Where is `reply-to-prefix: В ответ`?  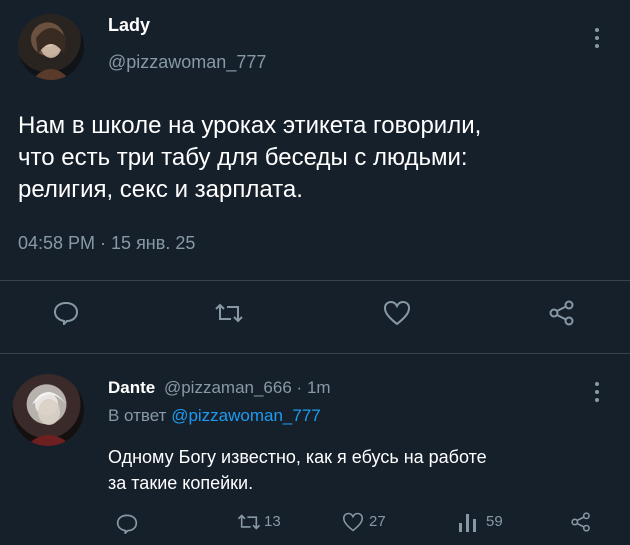 reply-to-prefix: В ответ is located at coordinates (137, 415).